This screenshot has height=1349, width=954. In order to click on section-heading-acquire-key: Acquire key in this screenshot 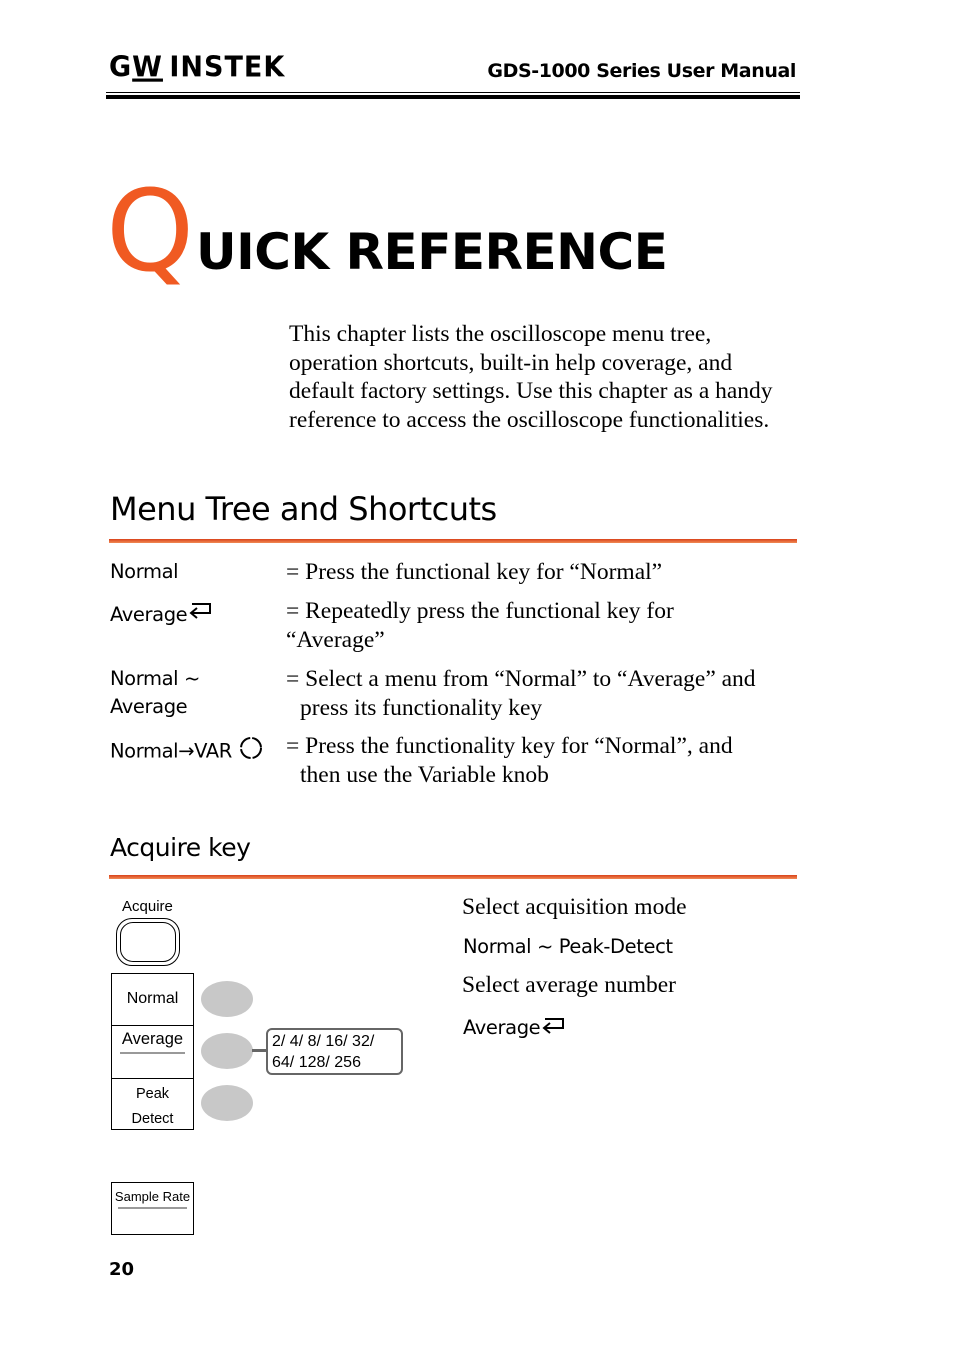, I will do `click(180, 847)`.